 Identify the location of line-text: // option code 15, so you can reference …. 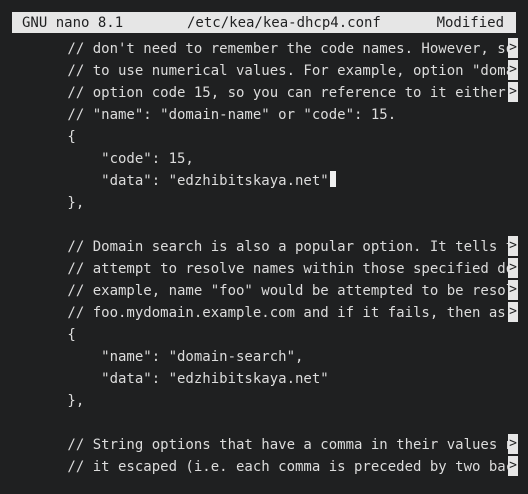
(253, 93).